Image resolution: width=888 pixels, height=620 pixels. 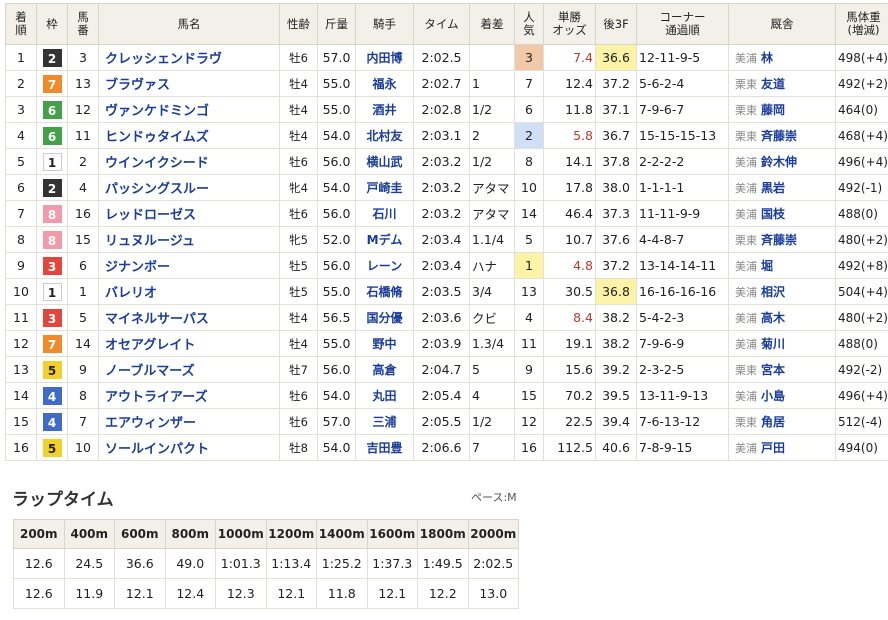 I want to click on trainer-link: 小島, so click(x=773, y=396).